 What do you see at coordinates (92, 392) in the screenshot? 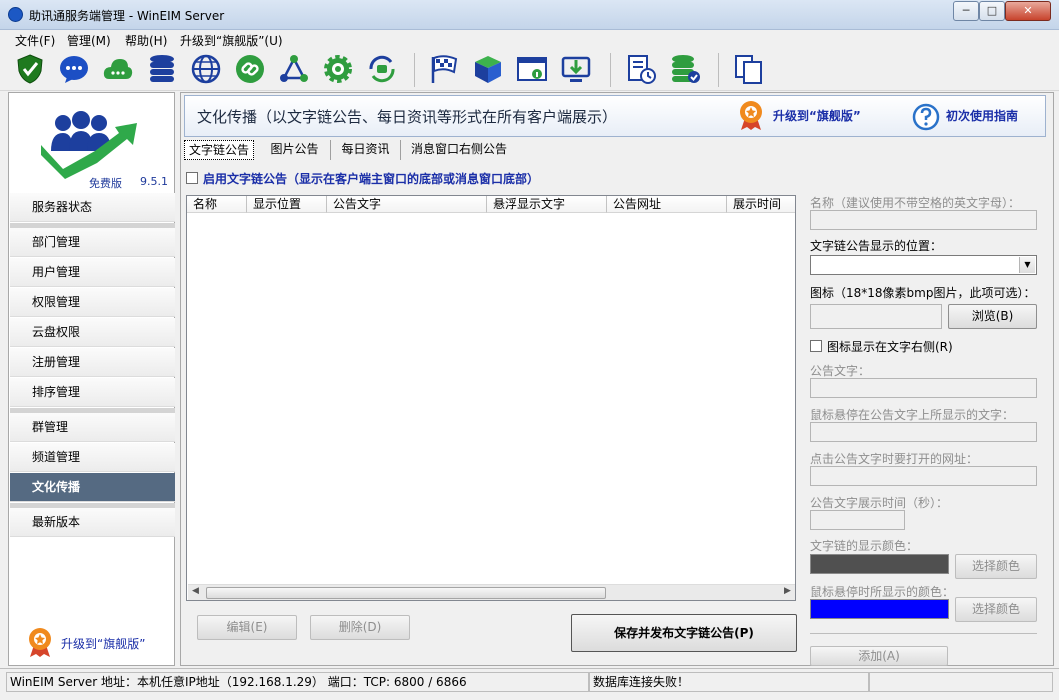
I see `sidebar-item-sorting: 排序管理` at bounding box center [92, 392].